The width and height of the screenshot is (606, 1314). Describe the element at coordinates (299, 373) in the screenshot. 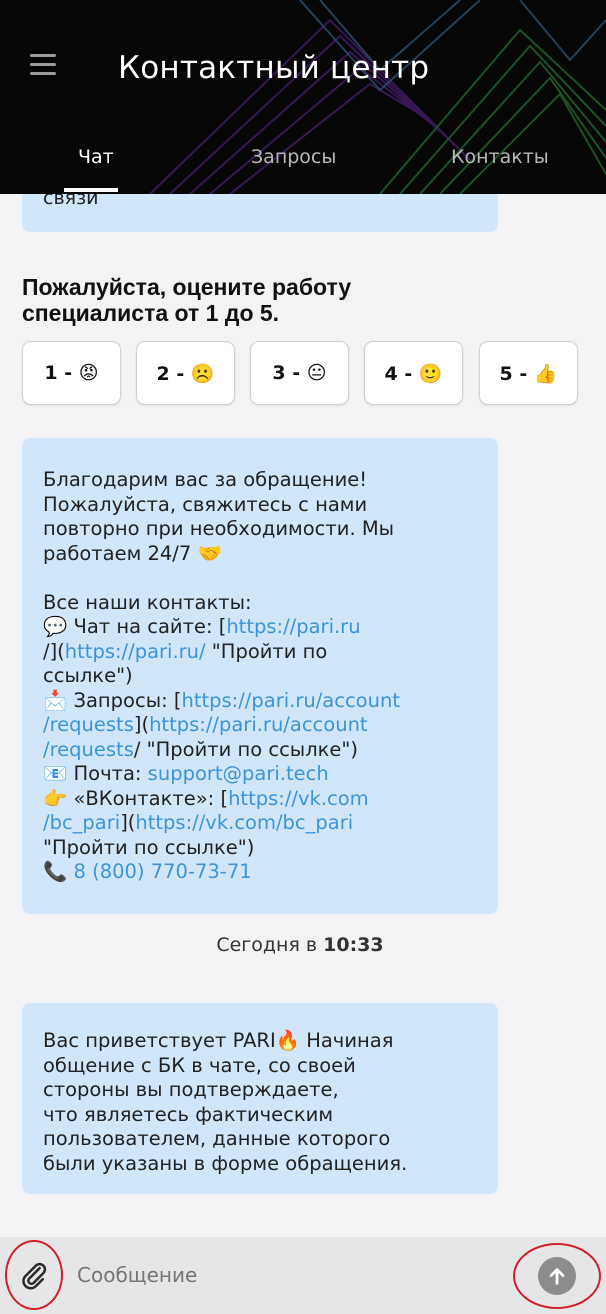

I see `rating-button-3: 3 - 😐` at that location.